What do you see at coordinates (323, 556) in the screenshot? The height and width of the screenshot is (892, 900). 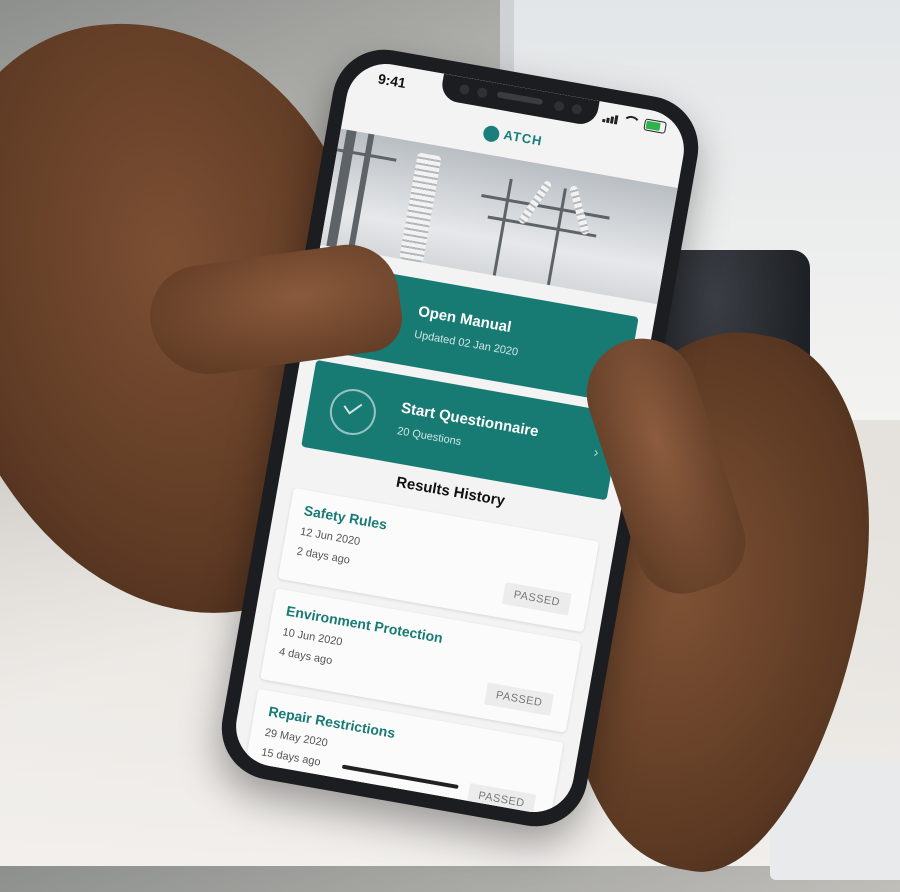 I see `result-relative-time: 2 days ago` at bounding box center [323, 556].